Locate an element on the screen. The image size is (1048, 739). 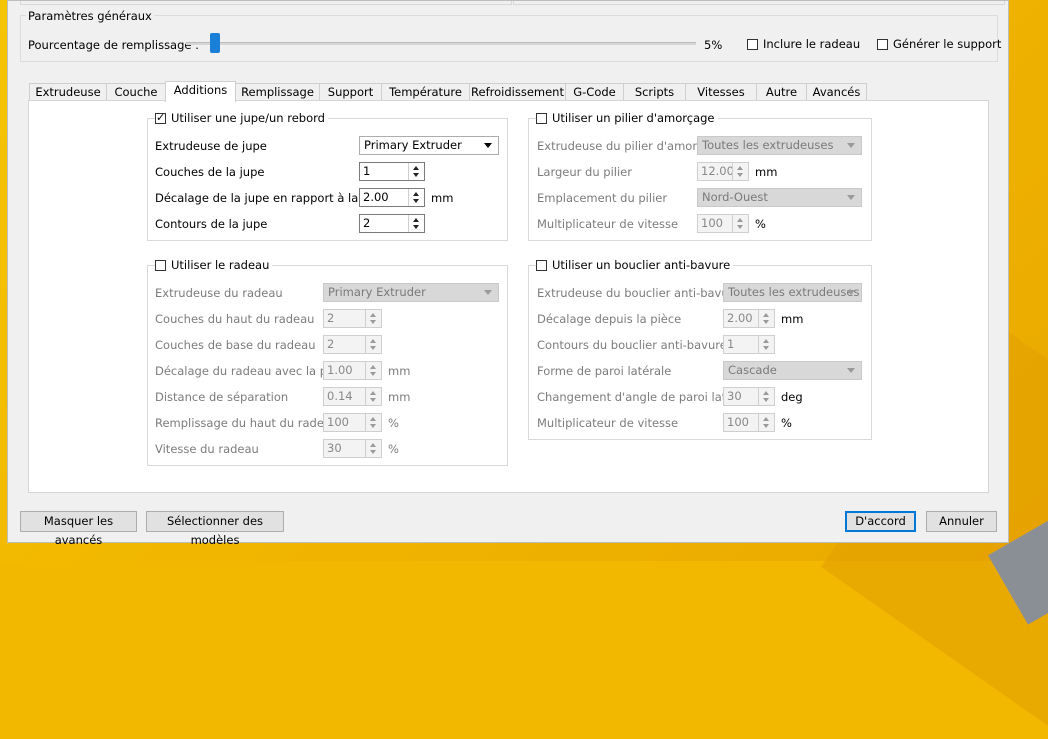
raft-speed-spinbox: 30 is located at coordinates (352, 448).